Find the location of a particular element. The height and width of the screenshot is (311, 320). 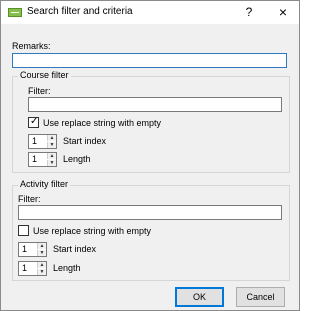

course-filter-title: Course filter is located at coordinates (44, 75).